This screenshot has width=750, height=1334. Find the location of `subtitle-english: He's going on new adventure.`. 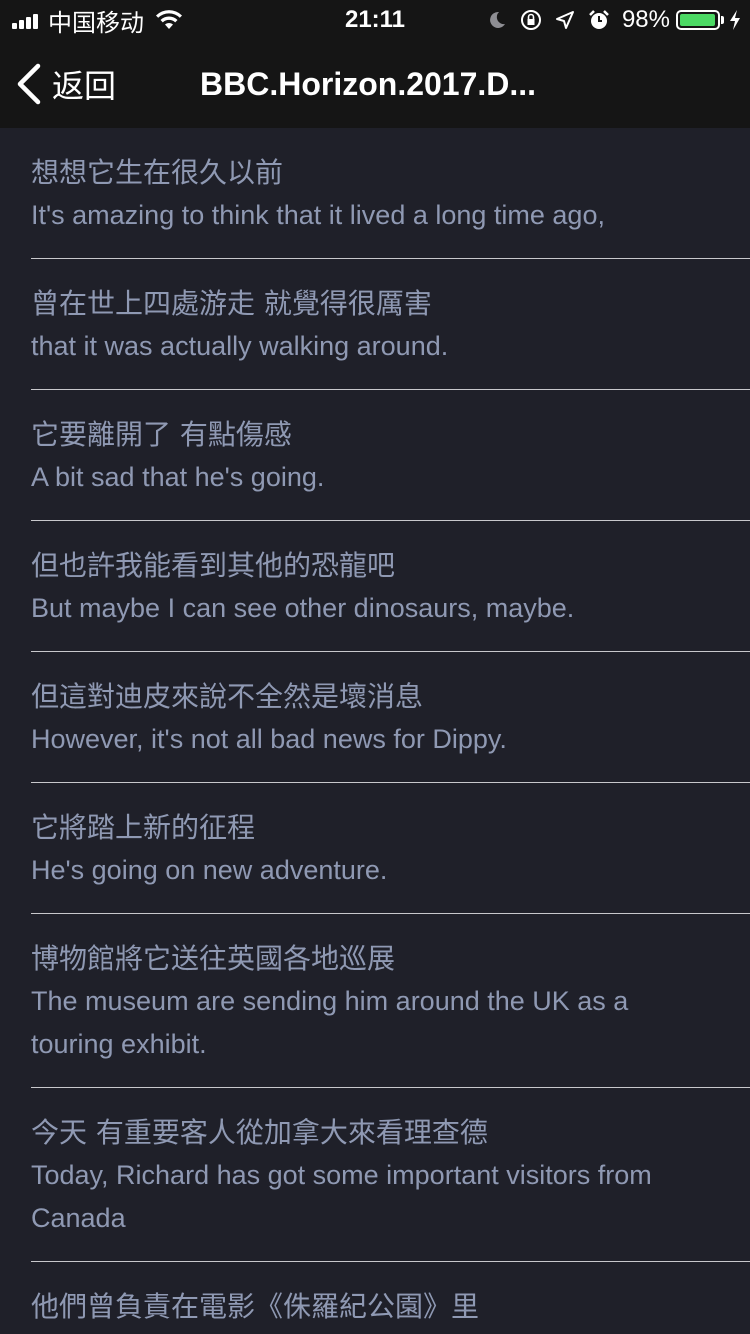

subtitle-english: He's going on new adventure. is located at coordinates (209, 870).